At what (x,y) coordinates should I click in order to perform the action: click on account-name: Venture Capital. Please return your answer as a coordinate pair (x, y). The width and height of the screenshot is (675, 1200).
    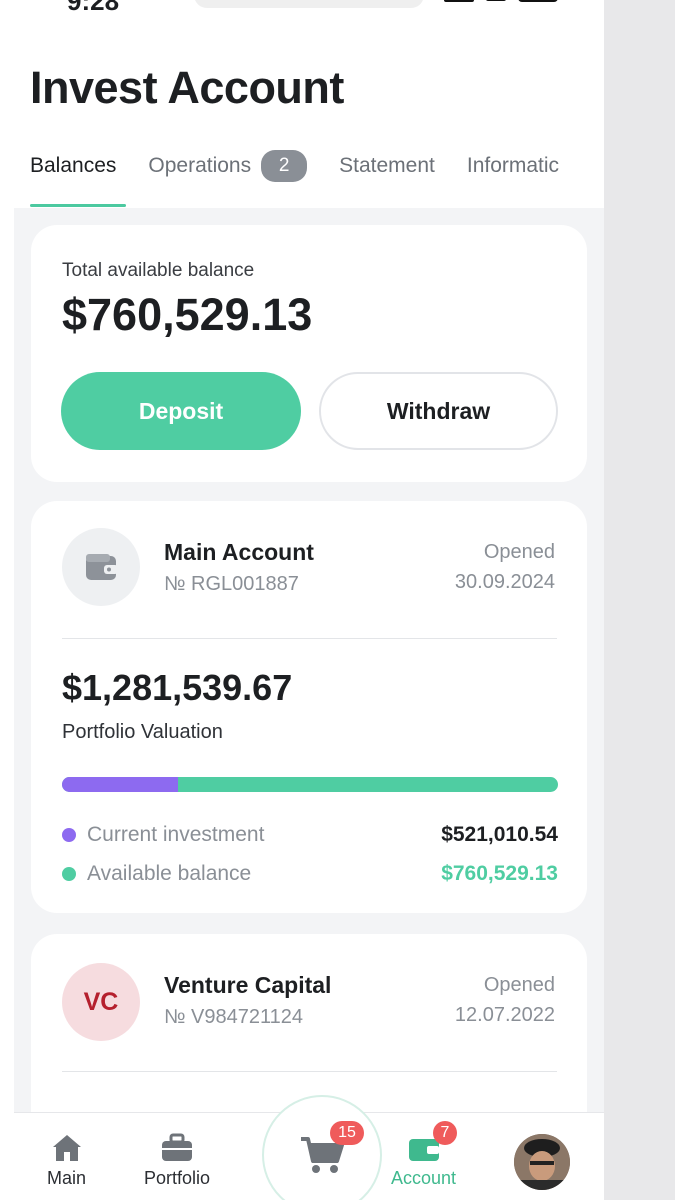
    Looking at the image, I should click on (248, 985).